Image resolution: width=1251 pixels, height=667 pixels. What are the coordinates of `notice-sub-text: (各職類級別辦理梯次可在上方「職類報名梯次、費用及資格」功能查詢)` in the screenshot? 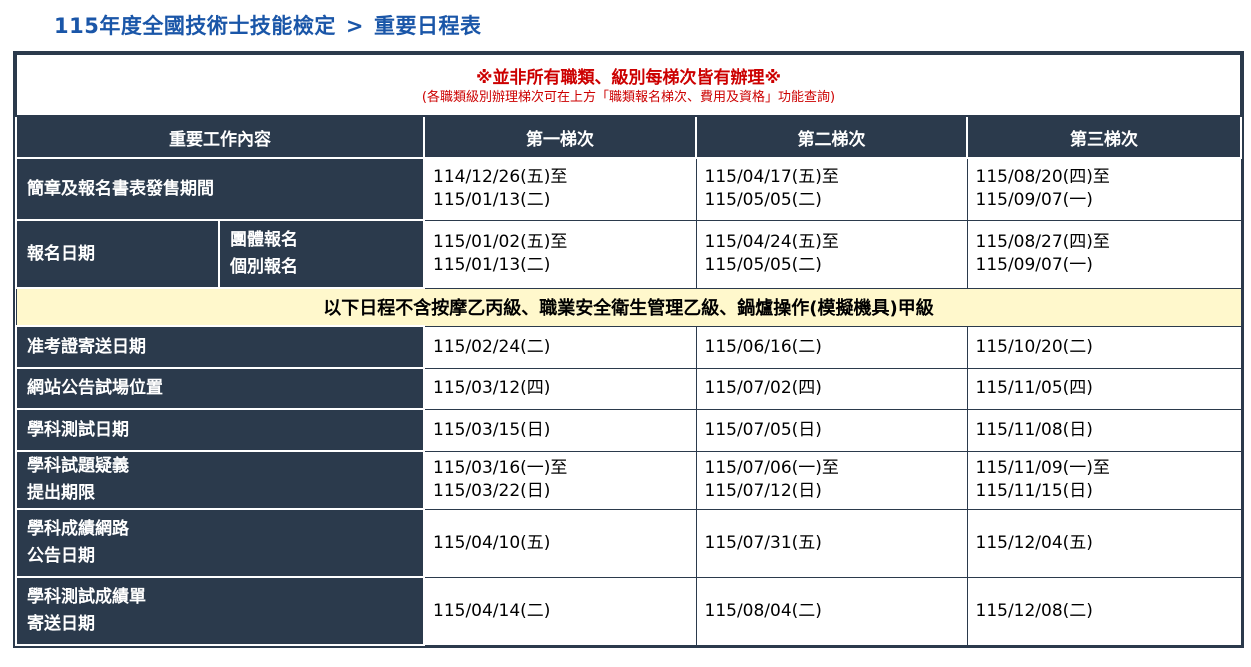 It's located at (628, 97).